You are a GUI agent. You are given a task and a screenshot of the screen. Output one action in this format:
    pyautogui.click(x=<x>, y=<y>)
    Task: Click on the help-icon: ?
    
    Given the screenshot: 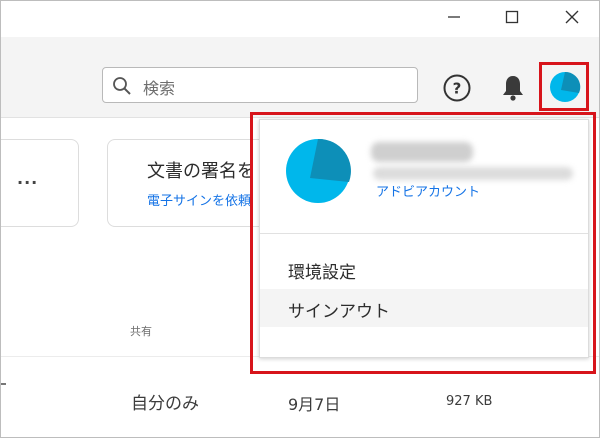 What is the action you would take?
    pyautogui.click(x=457, y=88)
    